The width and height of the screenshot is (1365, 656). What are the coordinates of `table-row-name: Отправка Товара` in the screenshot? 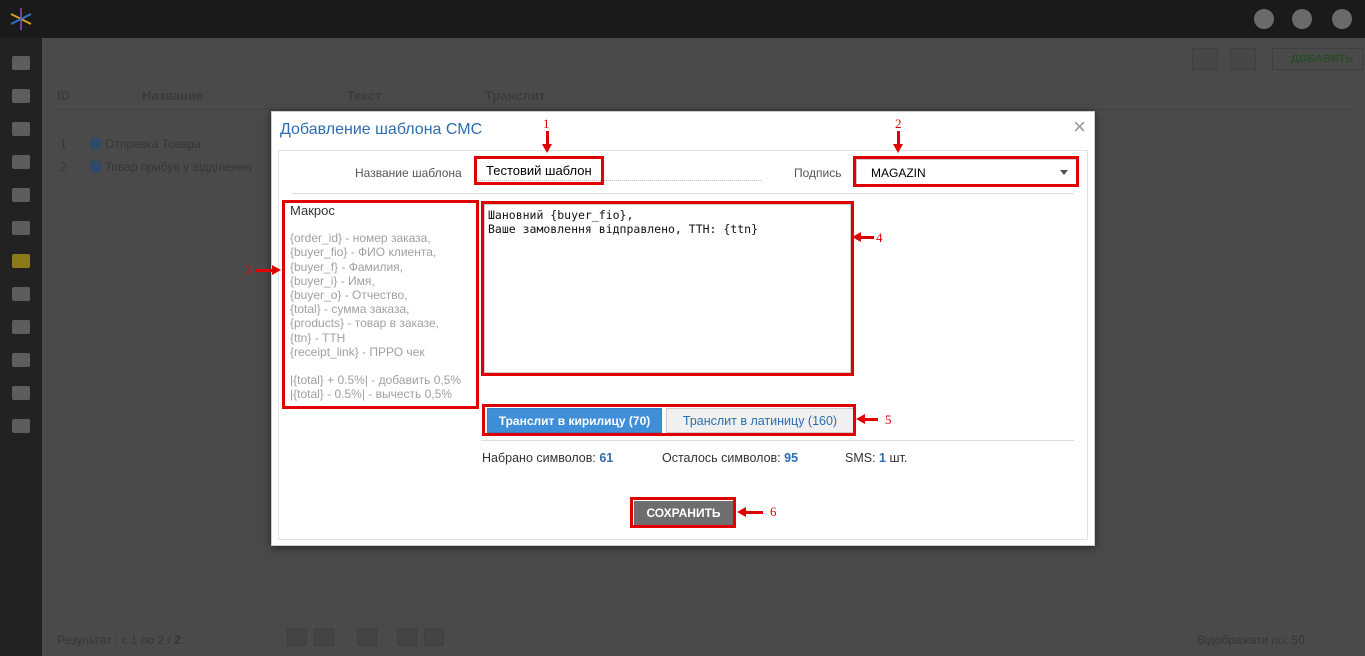 It's located at (153, 144).